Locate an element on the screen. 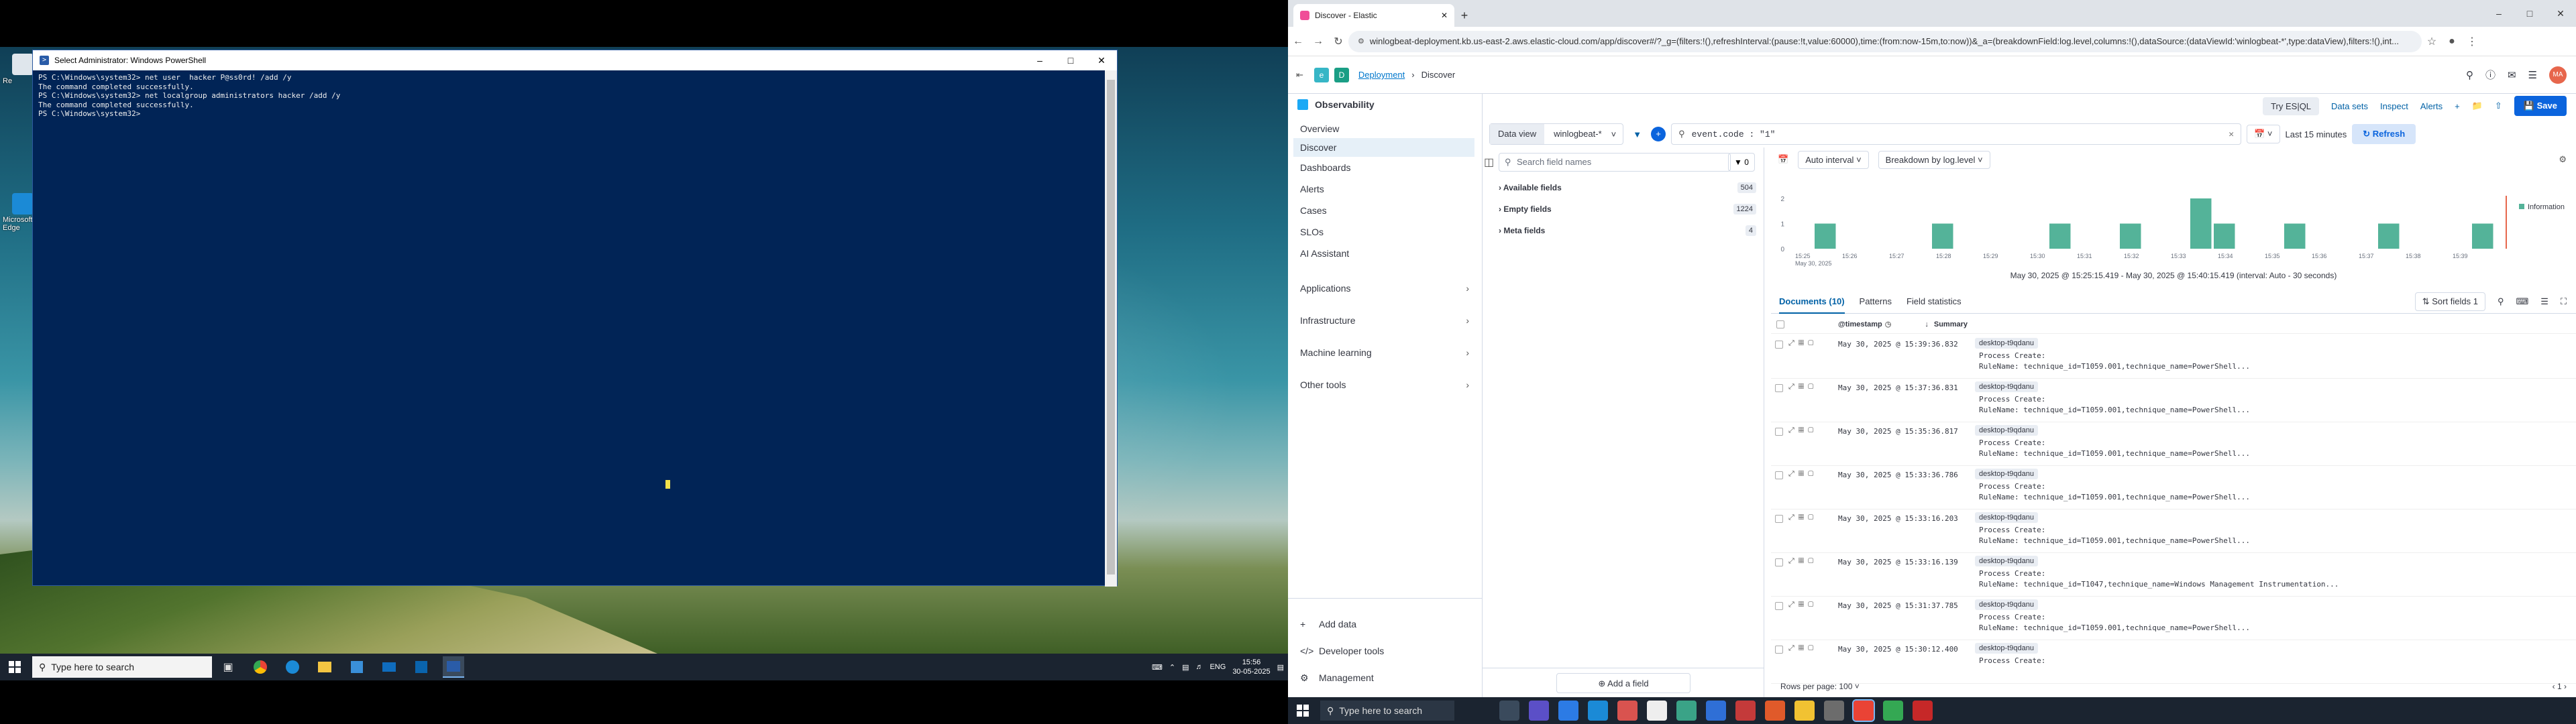 This screenshot has width=2576, height=724. refresh-button: ↻ Refresh is located at coordinates (2384, 134).